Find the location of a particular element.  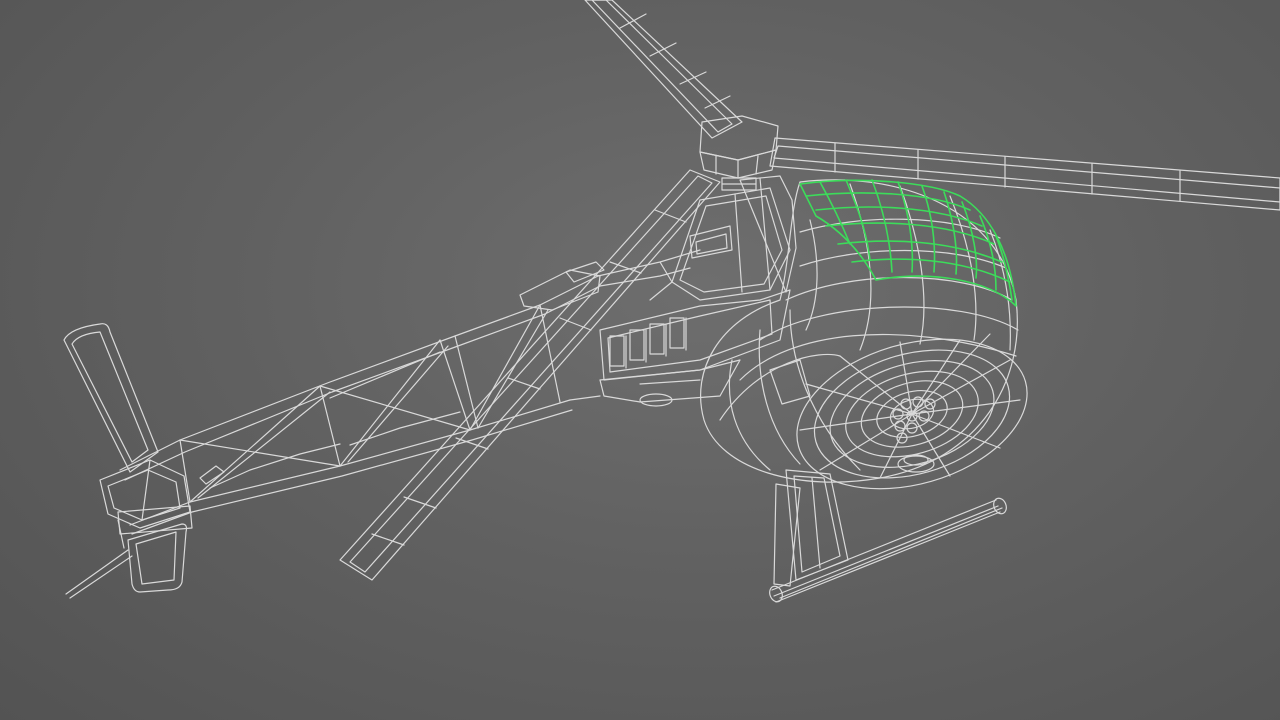

selected-canopy-faces is located at coordinates (908, 243).